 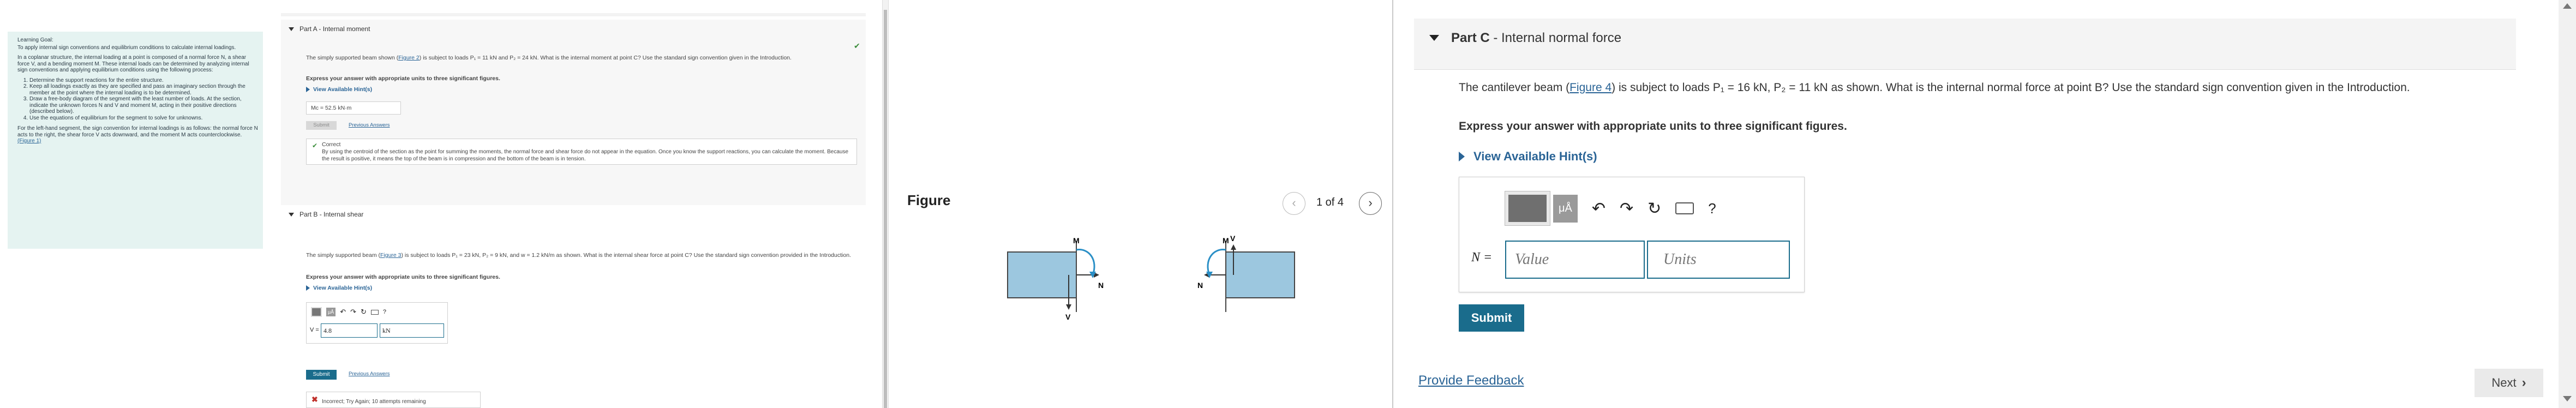 I want to click on part-b-hints-toggle: View Available Hint(s), so click(x=339, y=288).